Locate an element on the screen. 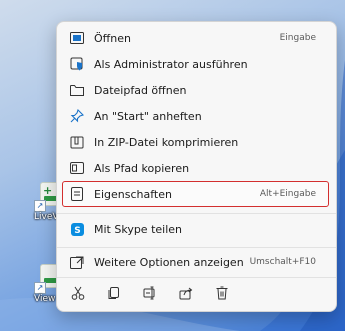 The height and width of the screenshot is (331, 345). svg-text: S is located at coordinates (77, 231).